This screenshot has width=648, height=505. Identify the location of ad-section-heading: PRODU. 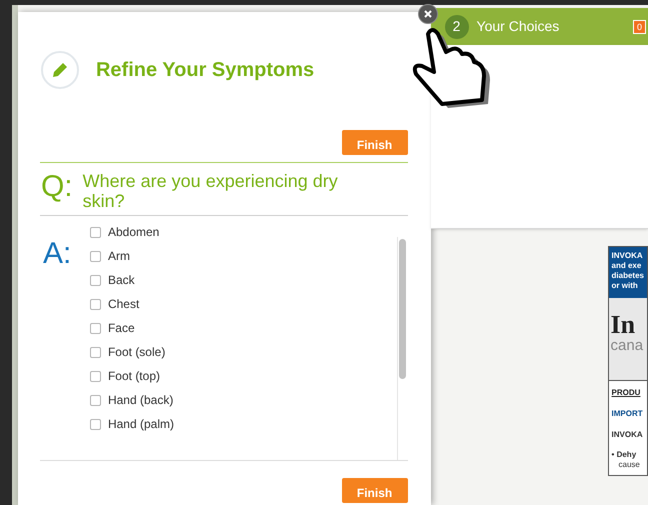
(627, 393).